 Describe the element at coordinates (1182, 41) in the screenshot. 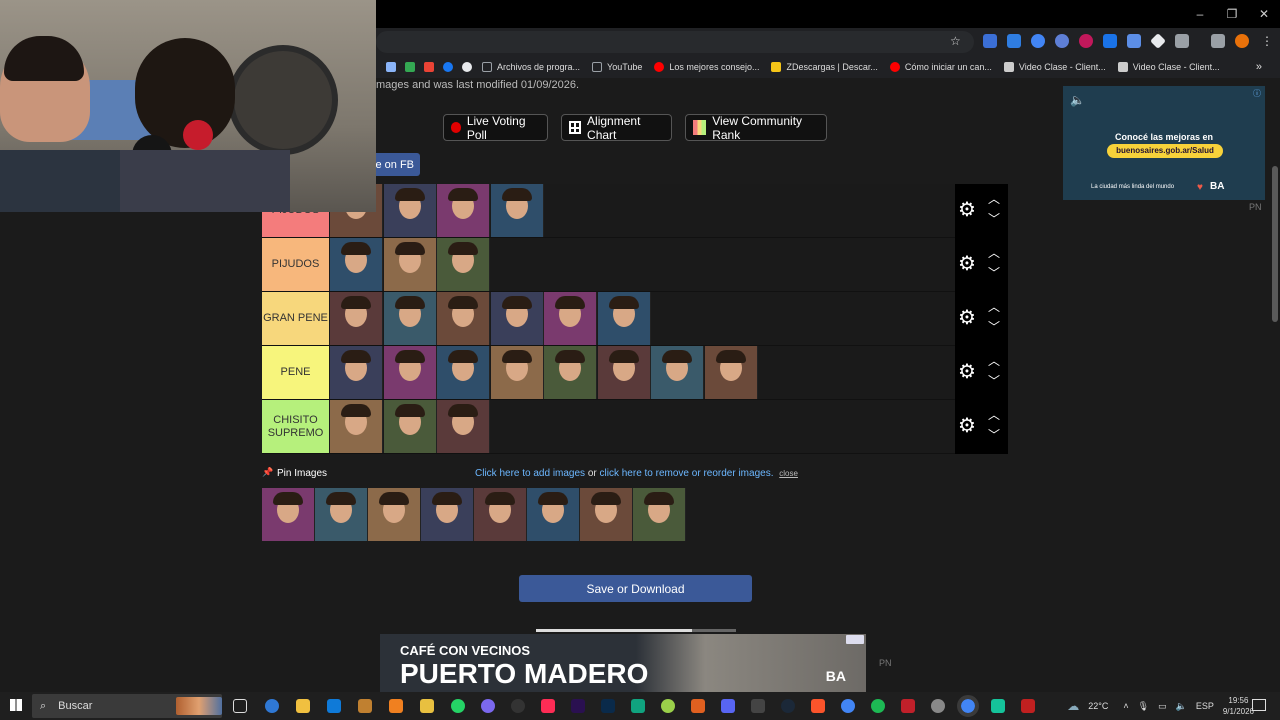

I see `puzzle-icon` at that location.